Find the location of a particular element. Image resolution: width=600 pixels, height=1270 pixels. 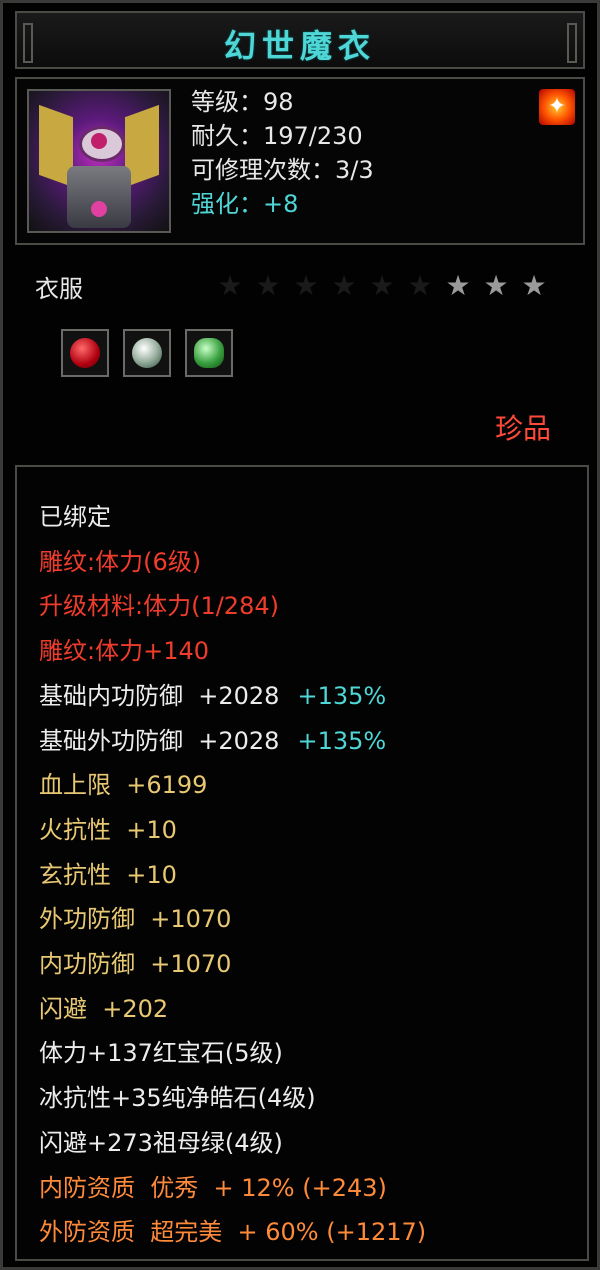

item-repairs: 可修理次数：3/3 is located at coordinates (282, 170).